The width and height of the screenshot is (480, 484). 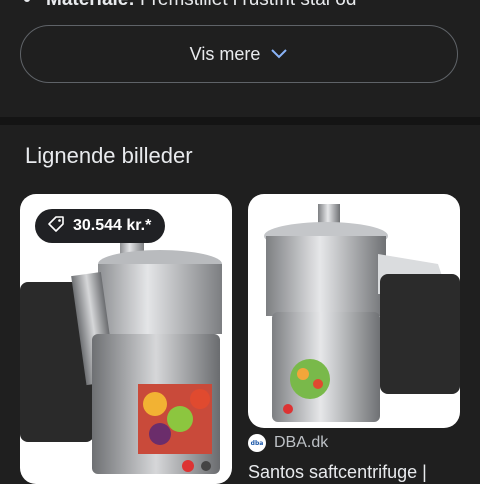 I want to click on dba-favicon-icon: dba, so click(x=257, y=443).